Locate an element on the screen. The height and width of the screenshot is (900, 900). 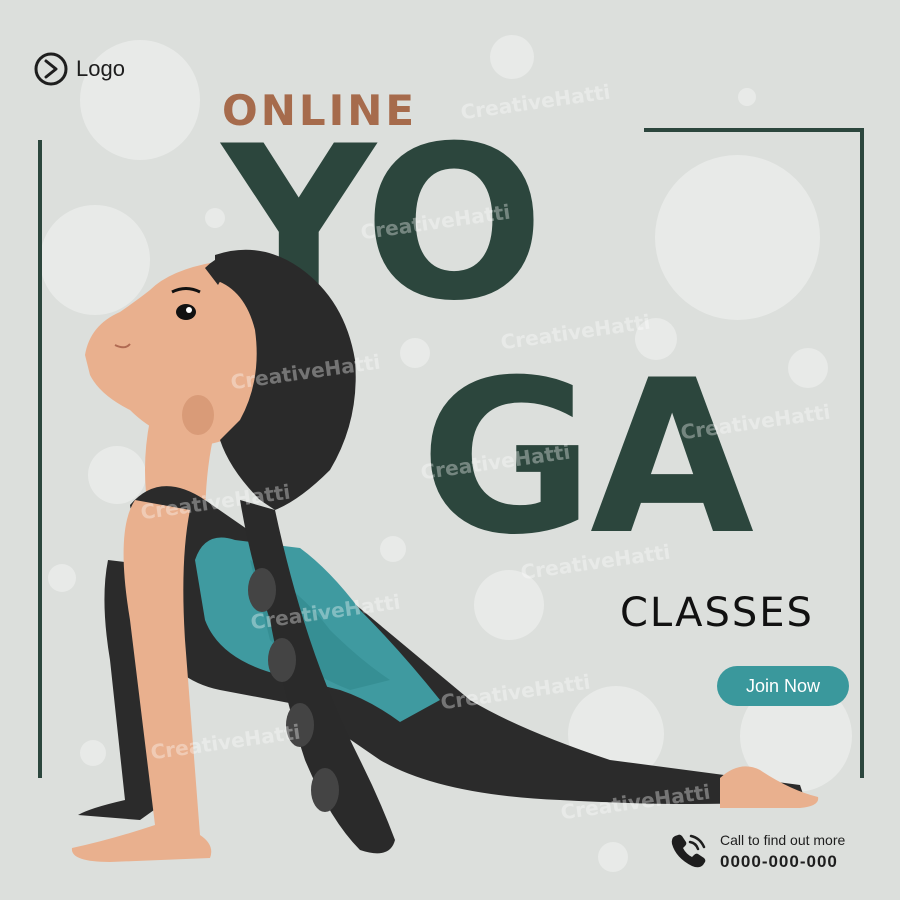
contact-label: Call to find out more is located at coordinates (783, 840).